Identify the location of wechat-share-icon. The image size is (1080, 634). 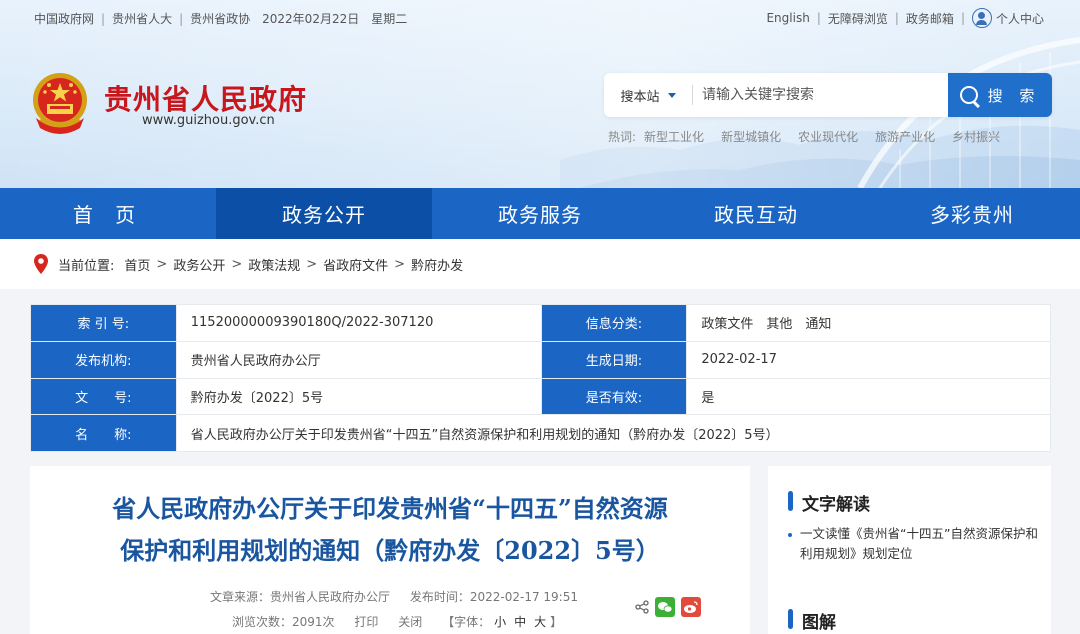
(665, 607).